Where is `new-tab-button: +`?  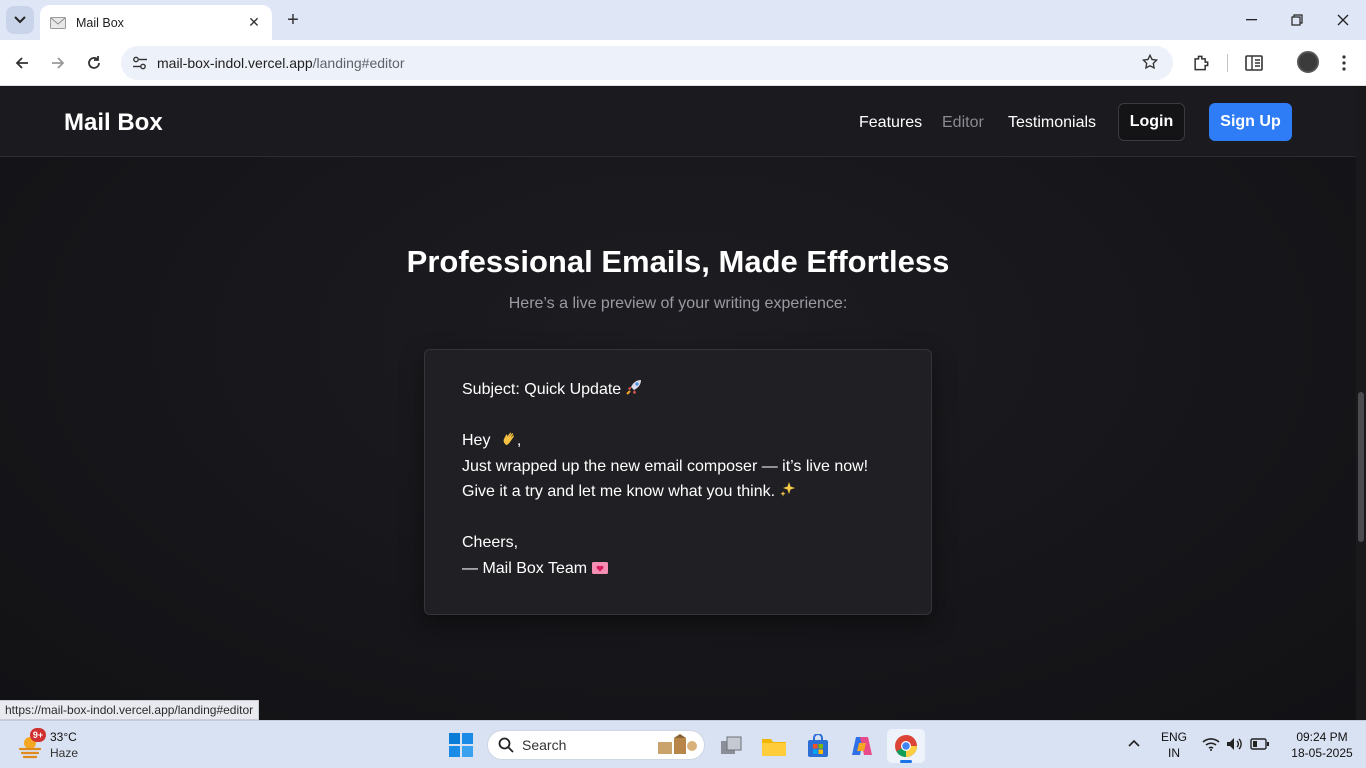 new-tab-button: + is located at coordinates (293, 20).